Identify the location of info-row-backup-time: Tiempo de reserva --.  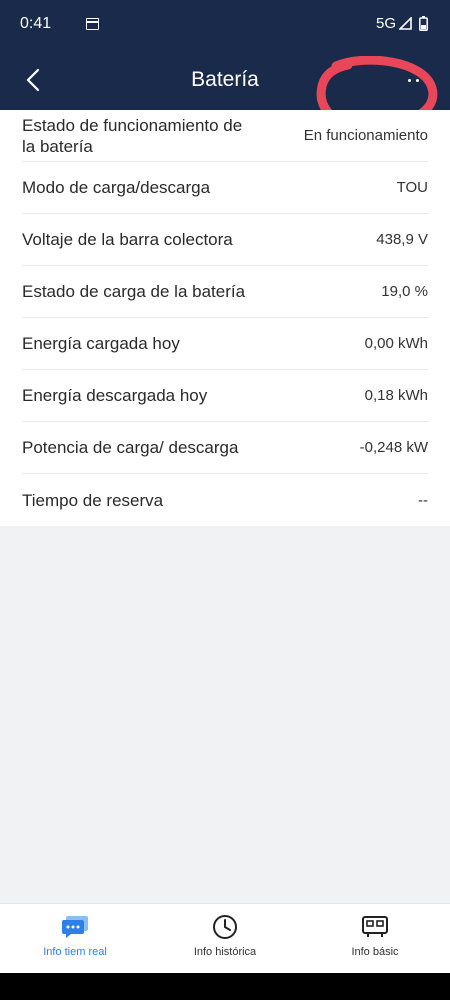
(225, 500).